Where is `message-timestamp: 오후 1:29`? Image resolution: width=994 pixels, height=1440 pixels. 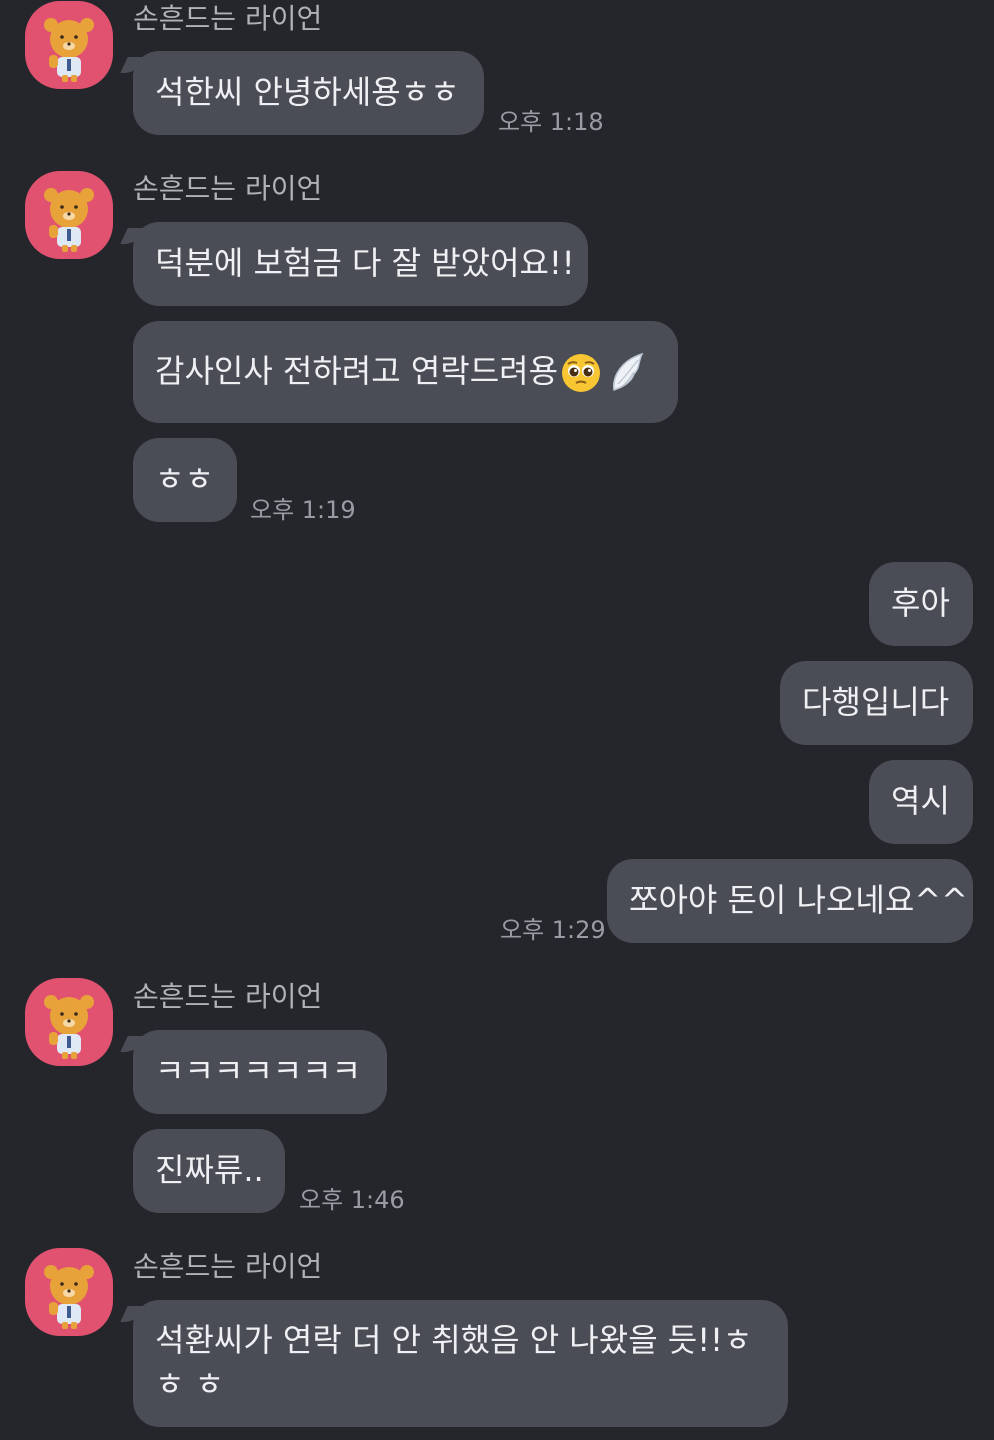 message-timestamp: 오후 1:29 is located at coordinates (553, 930).